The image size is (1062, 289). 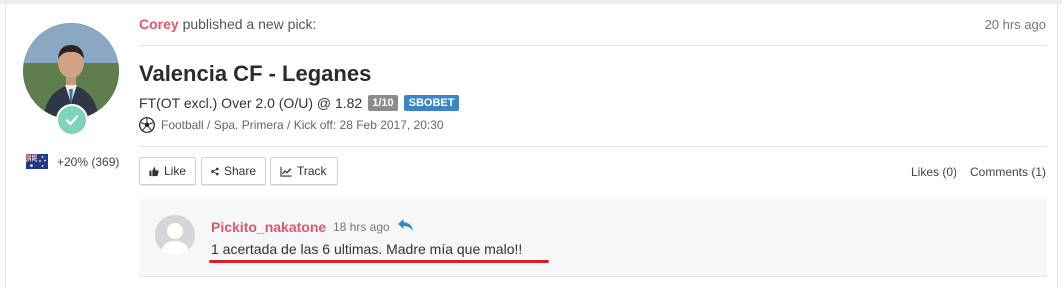 I want to click on author-stats: +20% (369), so click(x=88, y=162).